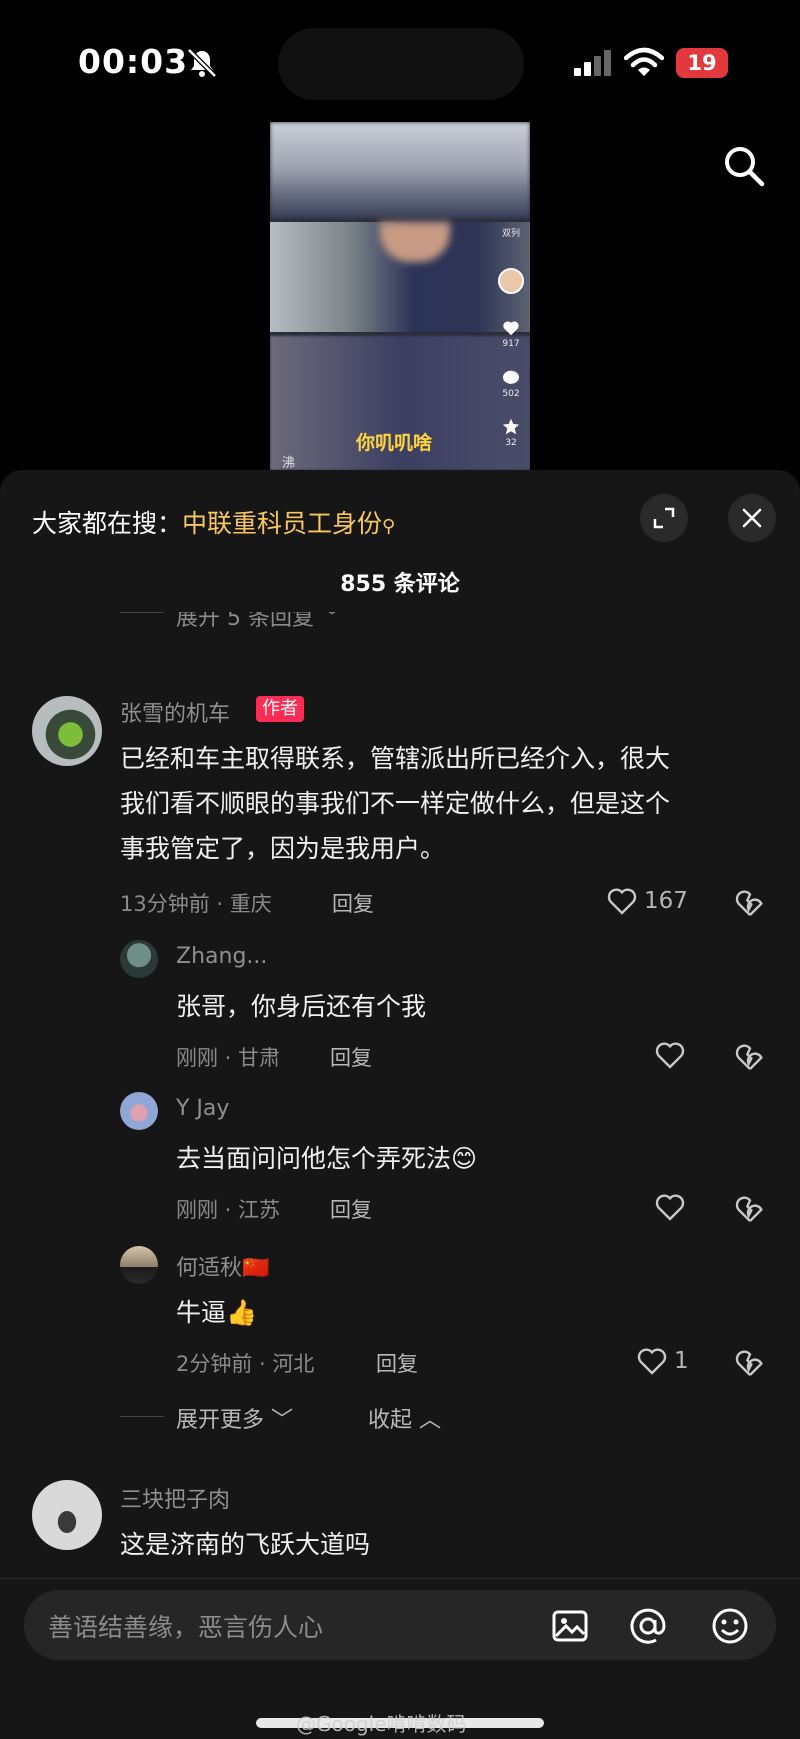 This screenshot has height=1739, width=800. What do you see at coordinates (186, 1627) in the screenshot?
I see `comment-input-placeholder: 善语结善缘，恶言伤人心` at bounding box center [186, 1627].